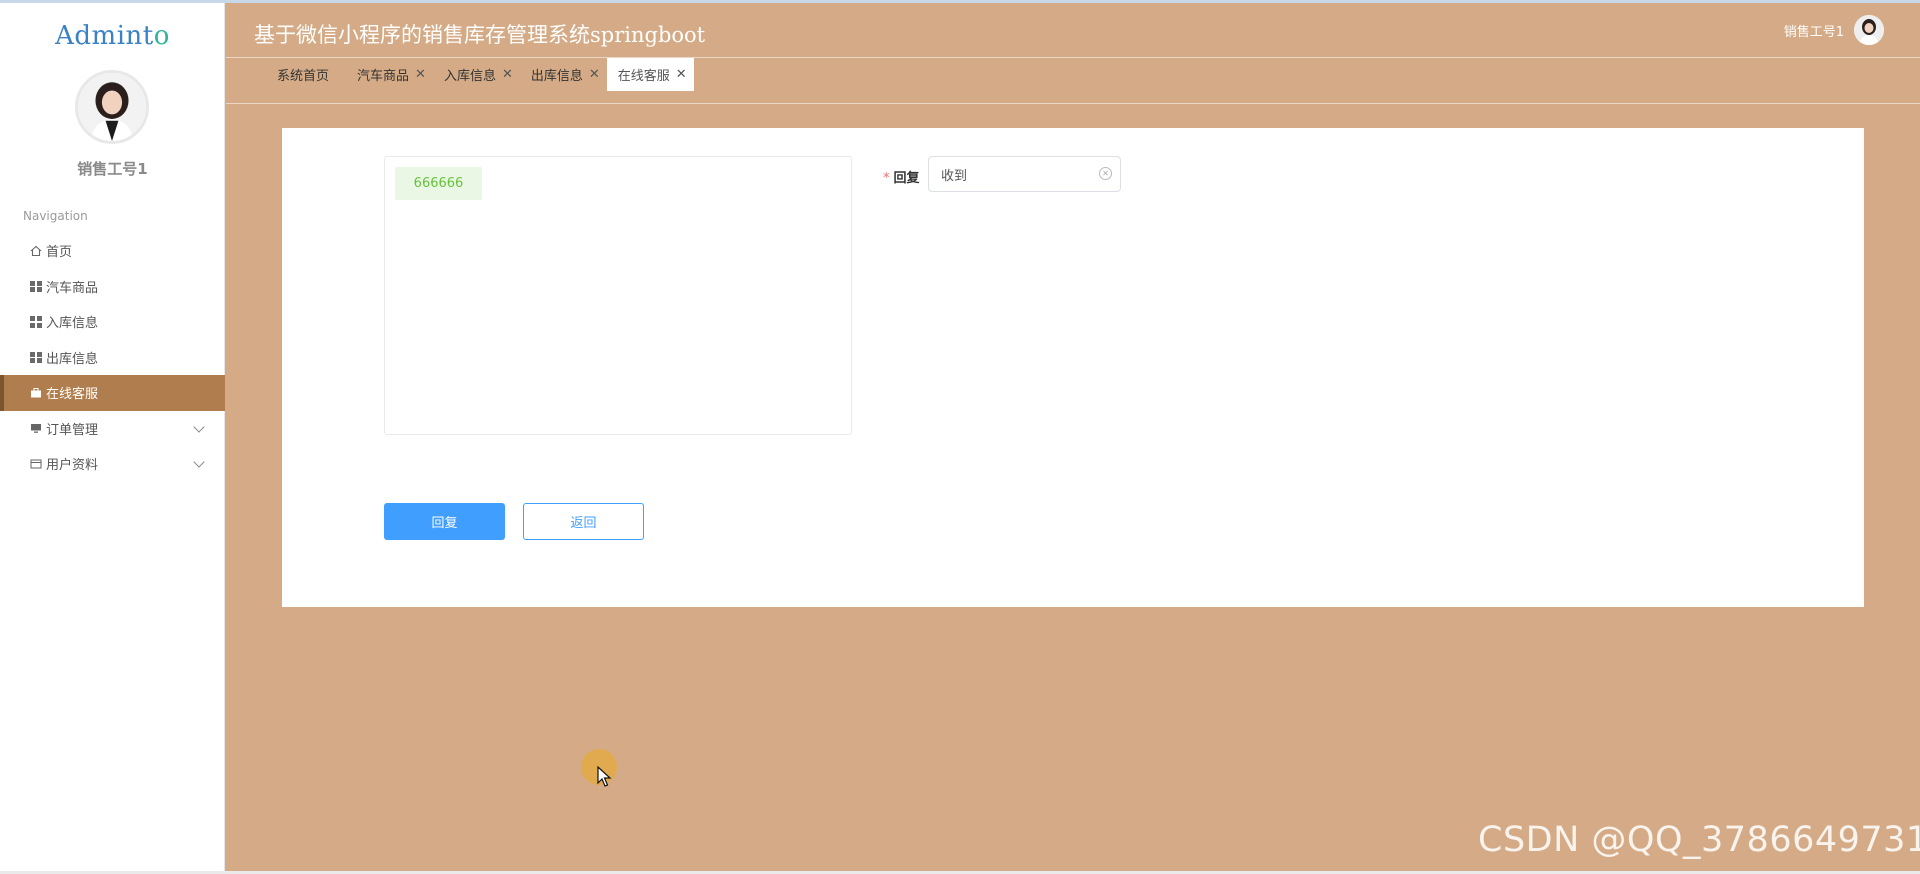  Describe the element at coordinates (72, 288) in the screenshot. I see `sidebar-item-label: 汽车商品` at that location.